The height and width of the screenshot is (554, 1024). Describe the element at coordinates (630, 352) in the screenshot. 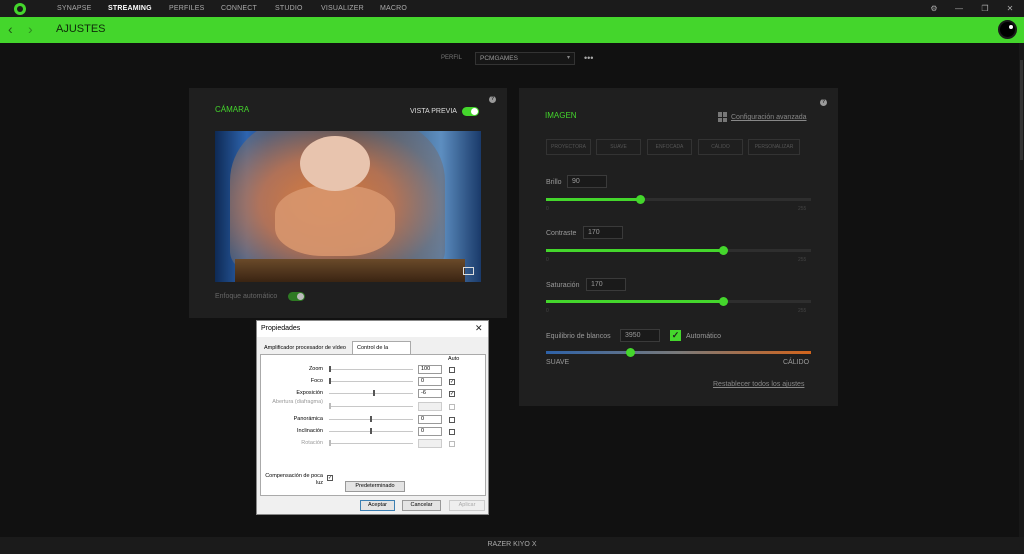

I see `white-balance-slider-knob` at that location.